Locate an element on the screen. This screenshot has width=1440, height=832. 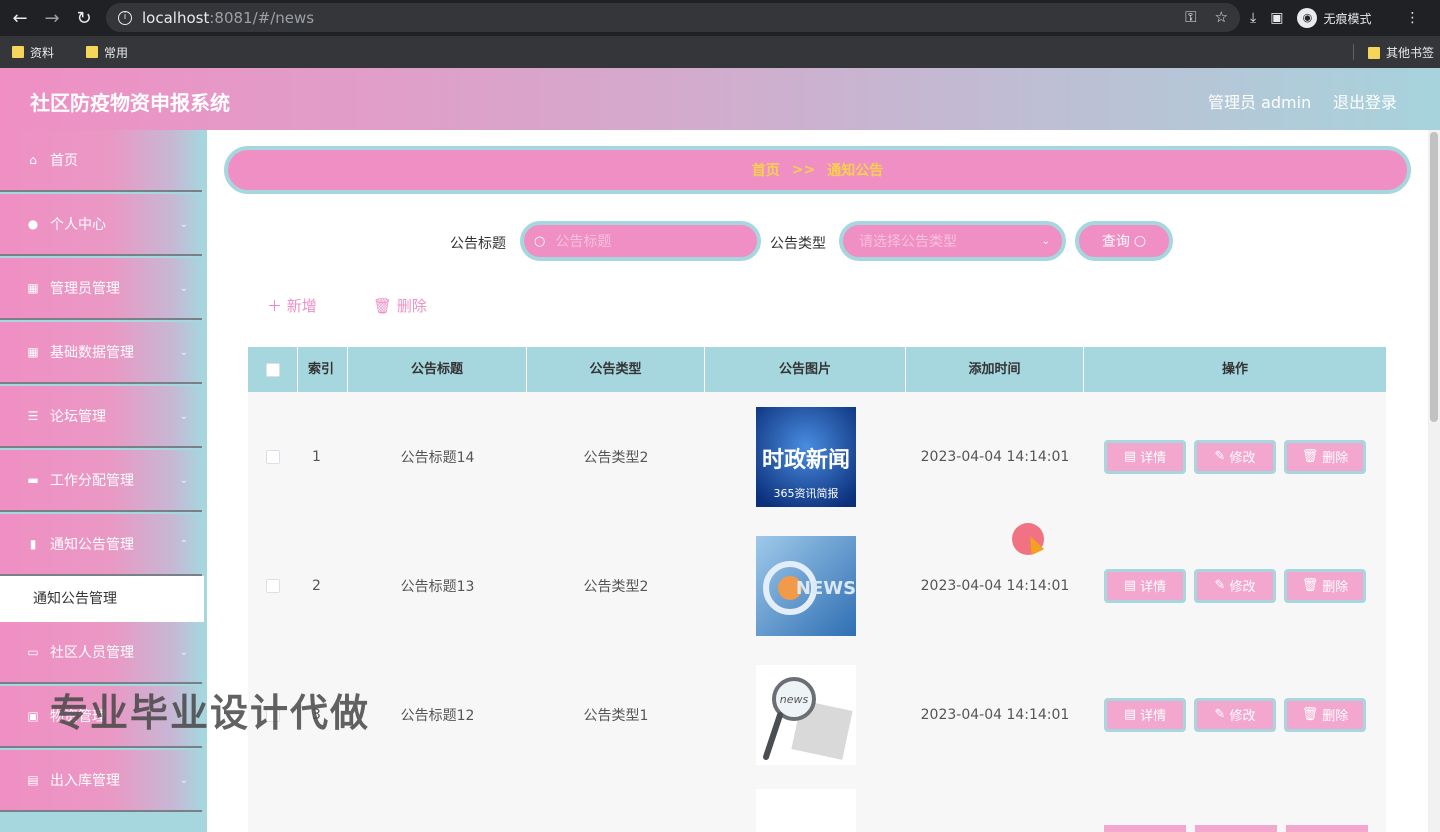
incognito-indicator: ◉ 无痕模式 is located at coordinates (1334, 18).